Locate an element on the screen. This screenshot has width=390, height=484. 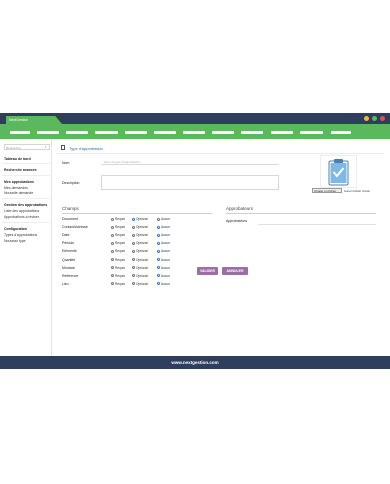
cancel-button: ANNULER is located at coordinates (235, 271).